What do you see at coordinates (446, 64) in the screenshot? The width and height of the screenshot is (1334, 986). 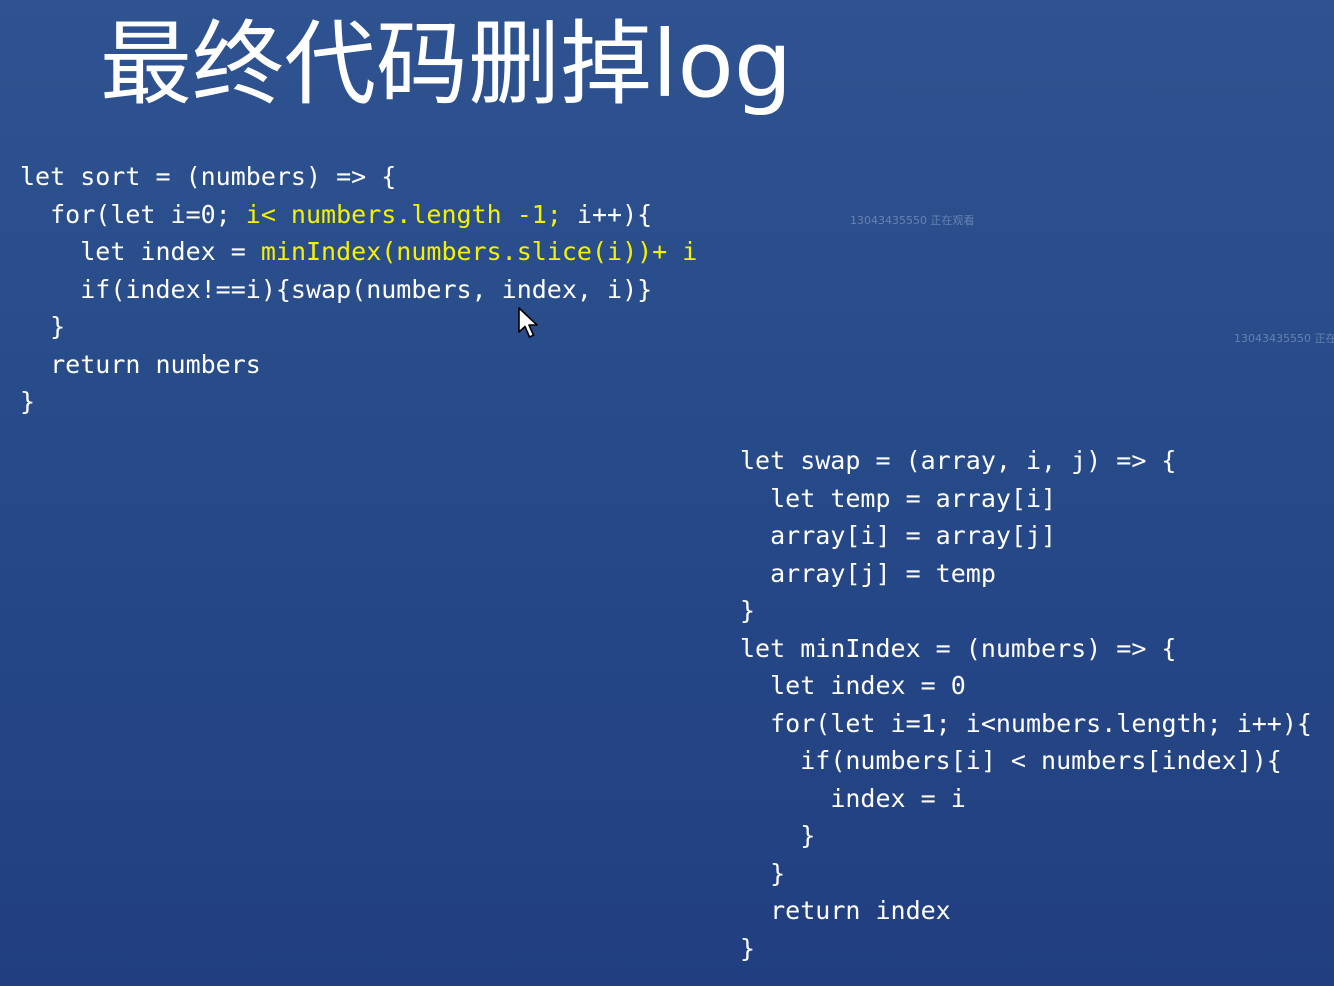 I see `slide-title: 最终代码删掉log` at bounding box center [446, 64].